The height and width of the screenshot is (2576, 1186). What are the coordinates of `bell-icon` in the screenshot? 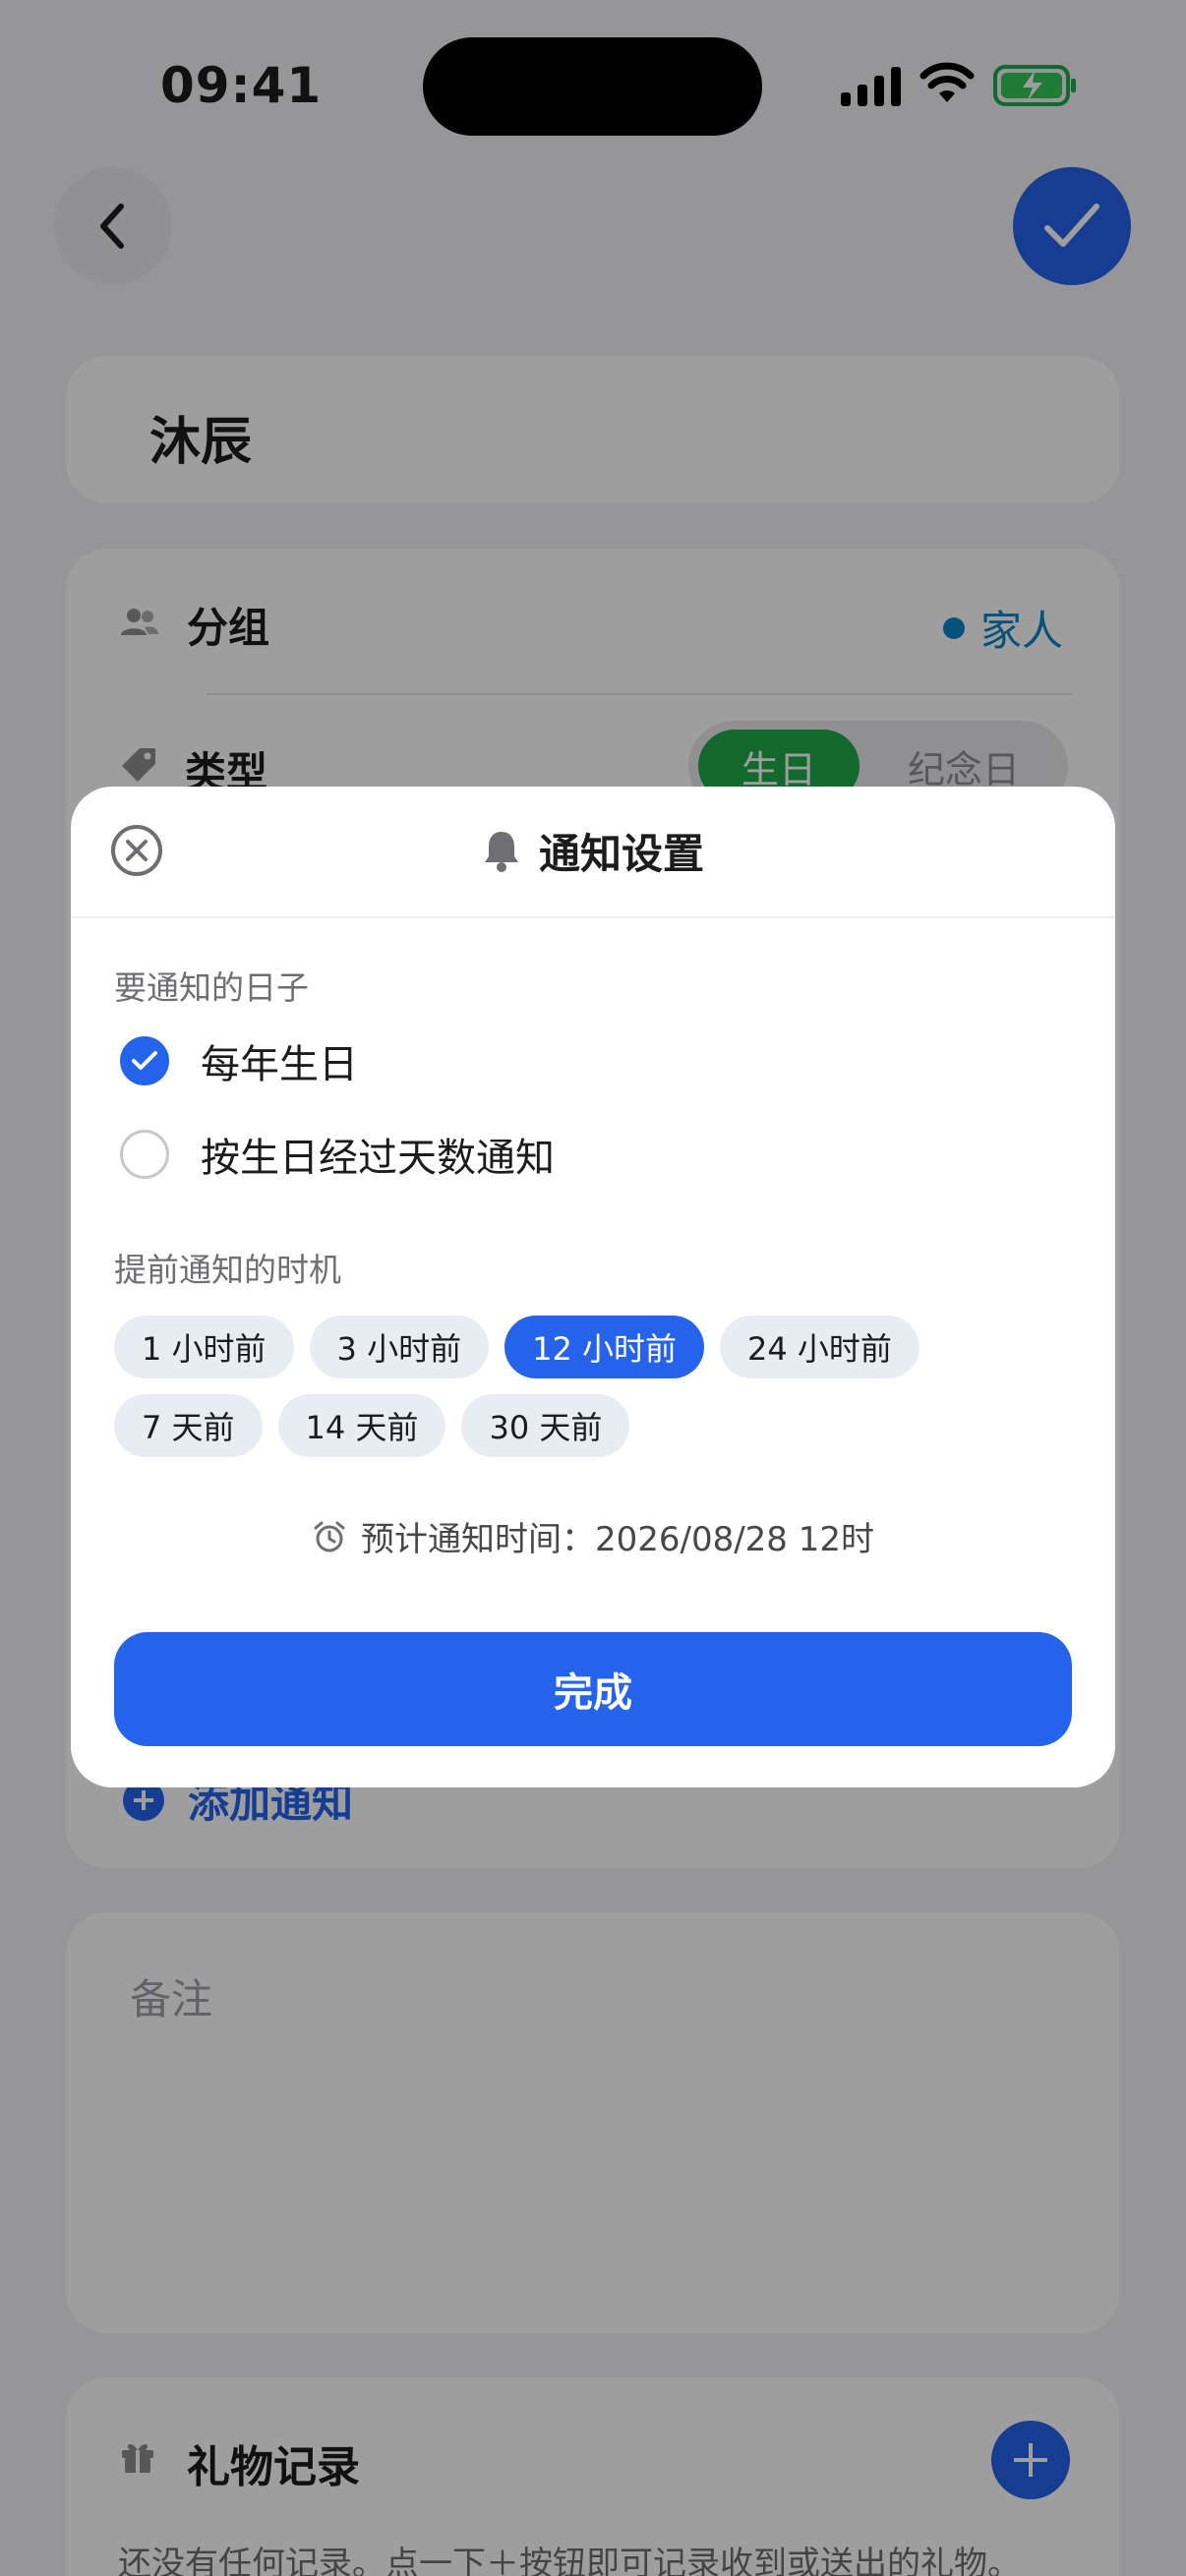 It's located at (501, 852).